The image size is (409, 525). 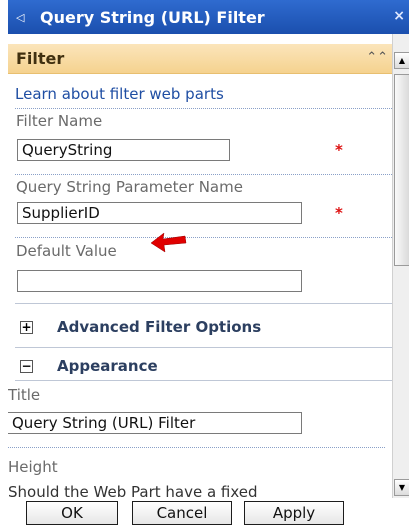 I want to click on ok-button: OK, so click(x=72, y=513).